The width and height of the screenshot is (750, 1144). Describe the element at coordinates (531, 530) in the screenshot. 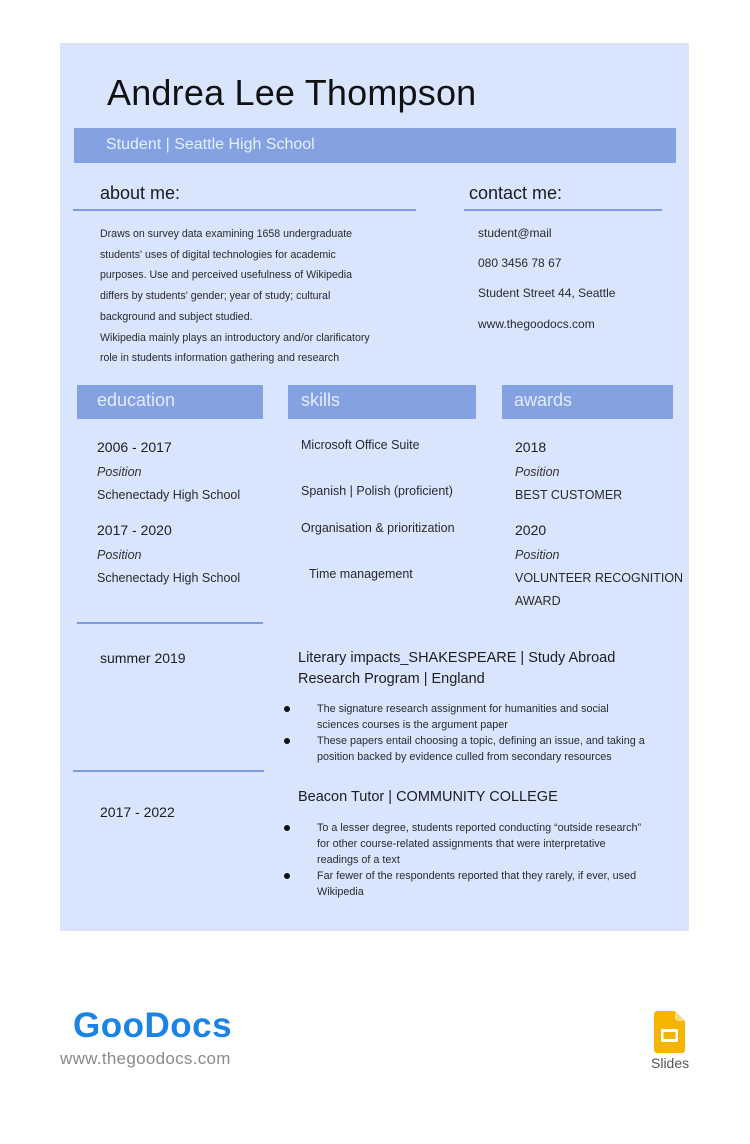

I see `award-year: 2020` at that location.